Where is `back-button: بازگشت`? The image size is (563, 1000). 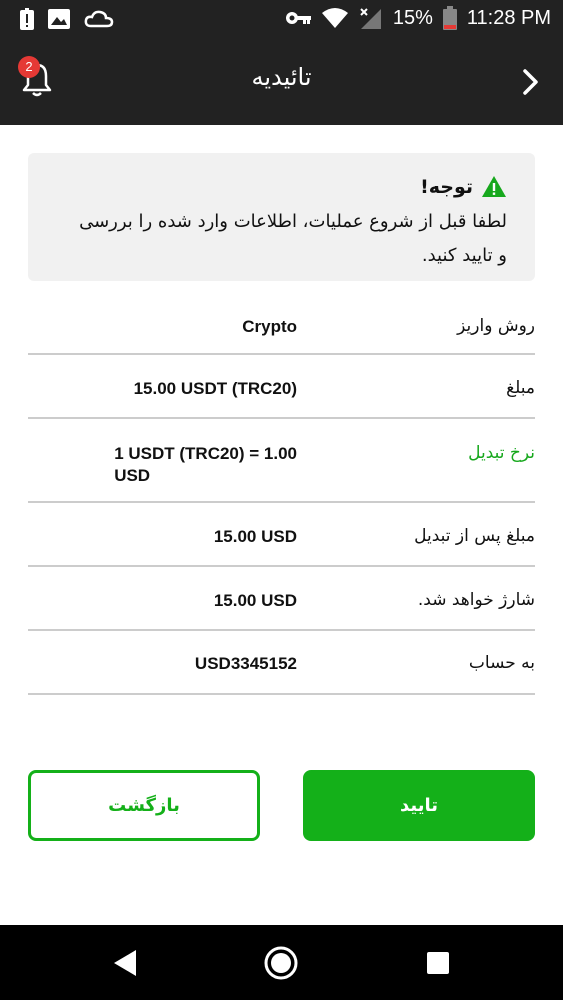 back-button: بازگشت is located at coordinates (144, 805).